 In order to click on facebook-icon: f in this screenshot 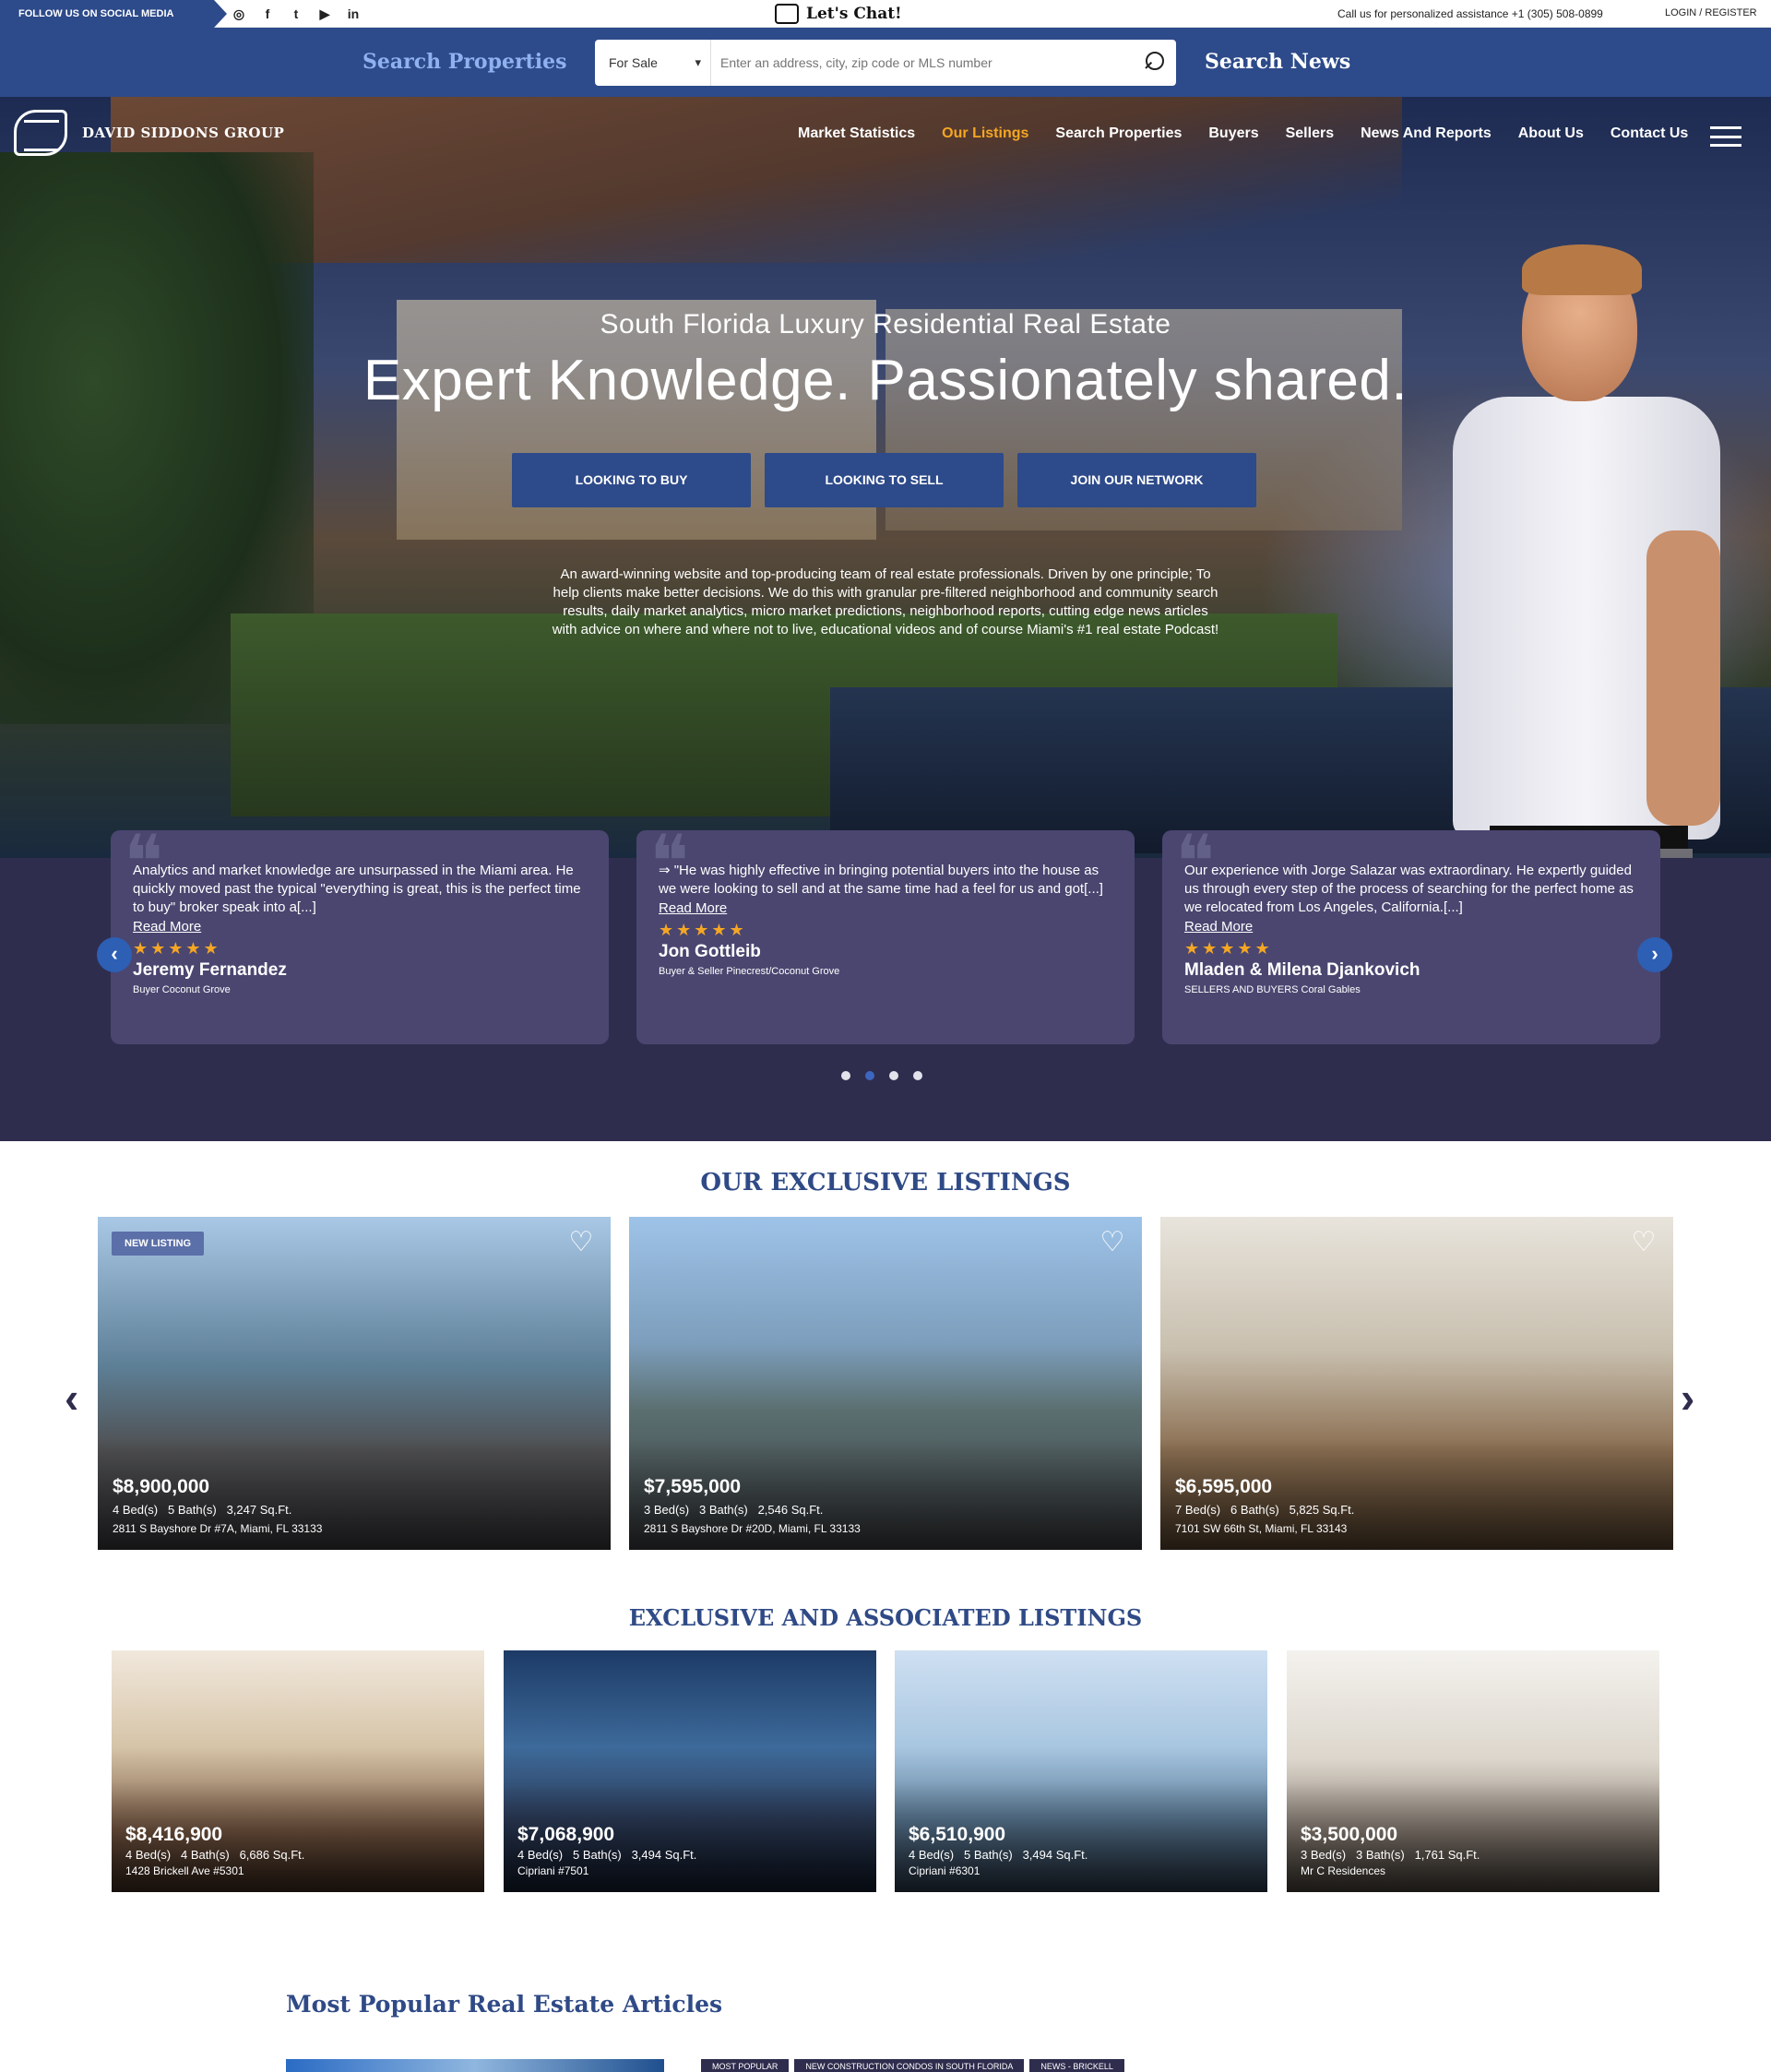, I will do `click(267, 14)`.